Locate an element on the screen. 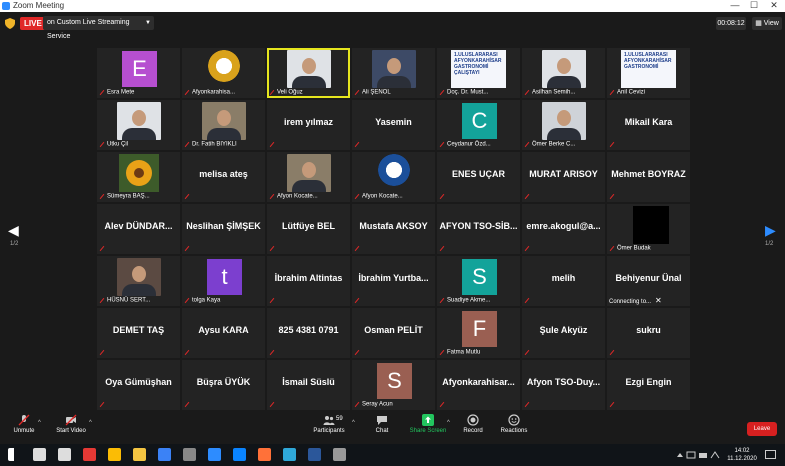  zoom-icon is located at coordinates (214, 454).